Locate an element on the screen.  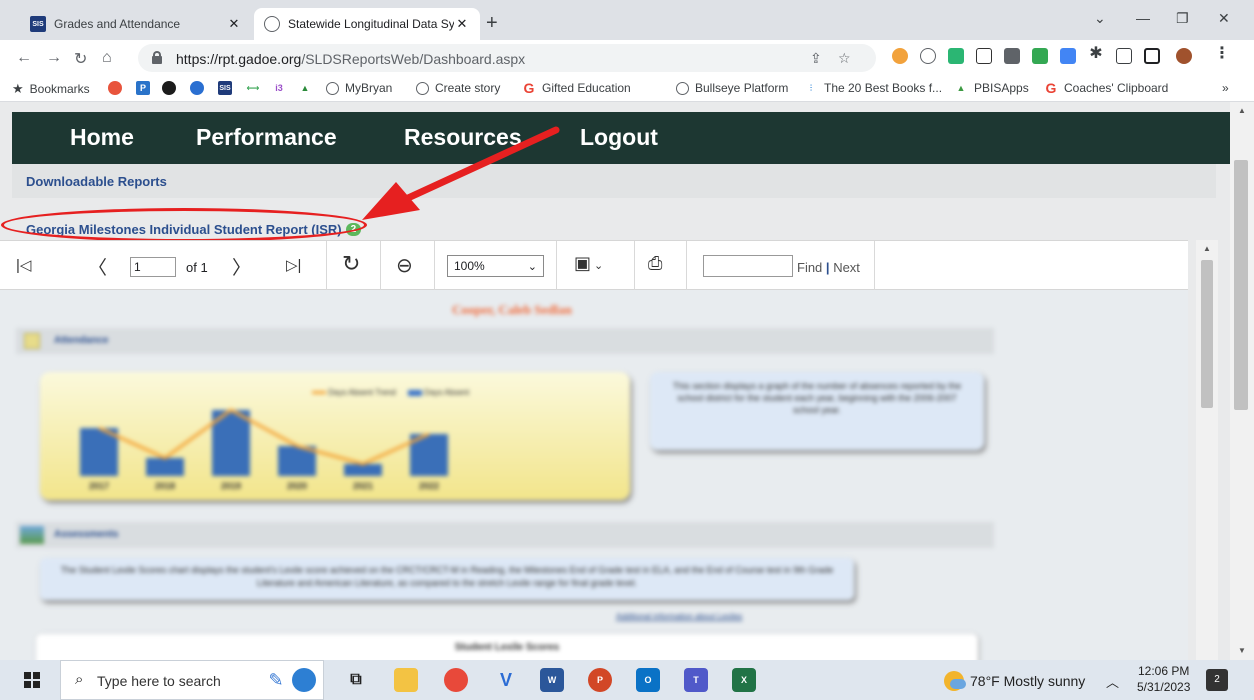
zoom-select: 100% ⌄ is located at coordinates (495, 266).